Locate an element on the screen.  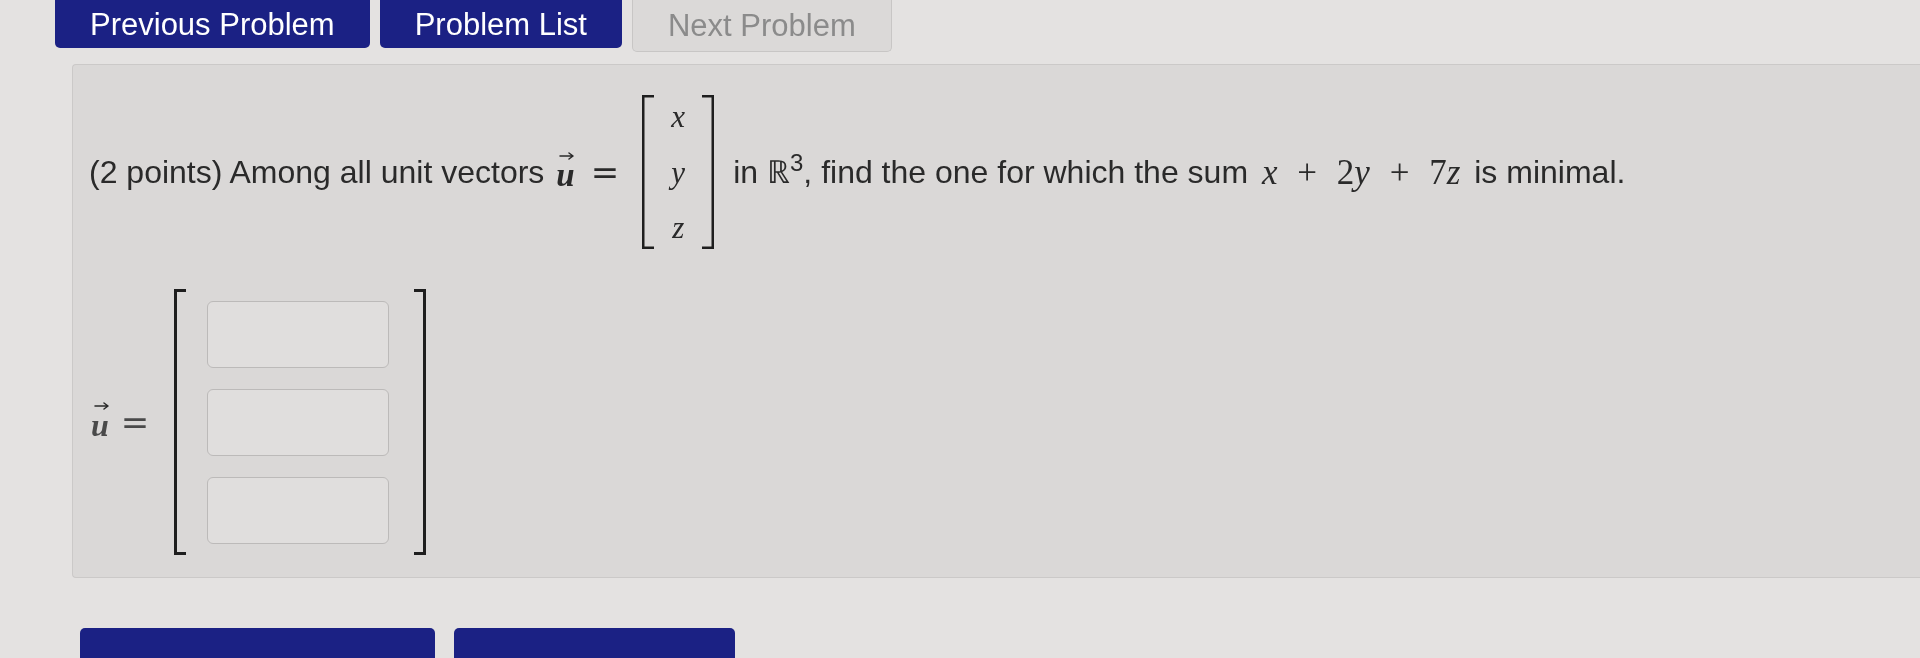
problem-text: in ℝ$^{3}$, find the one for which the sum is located at coordinates (991, 172).